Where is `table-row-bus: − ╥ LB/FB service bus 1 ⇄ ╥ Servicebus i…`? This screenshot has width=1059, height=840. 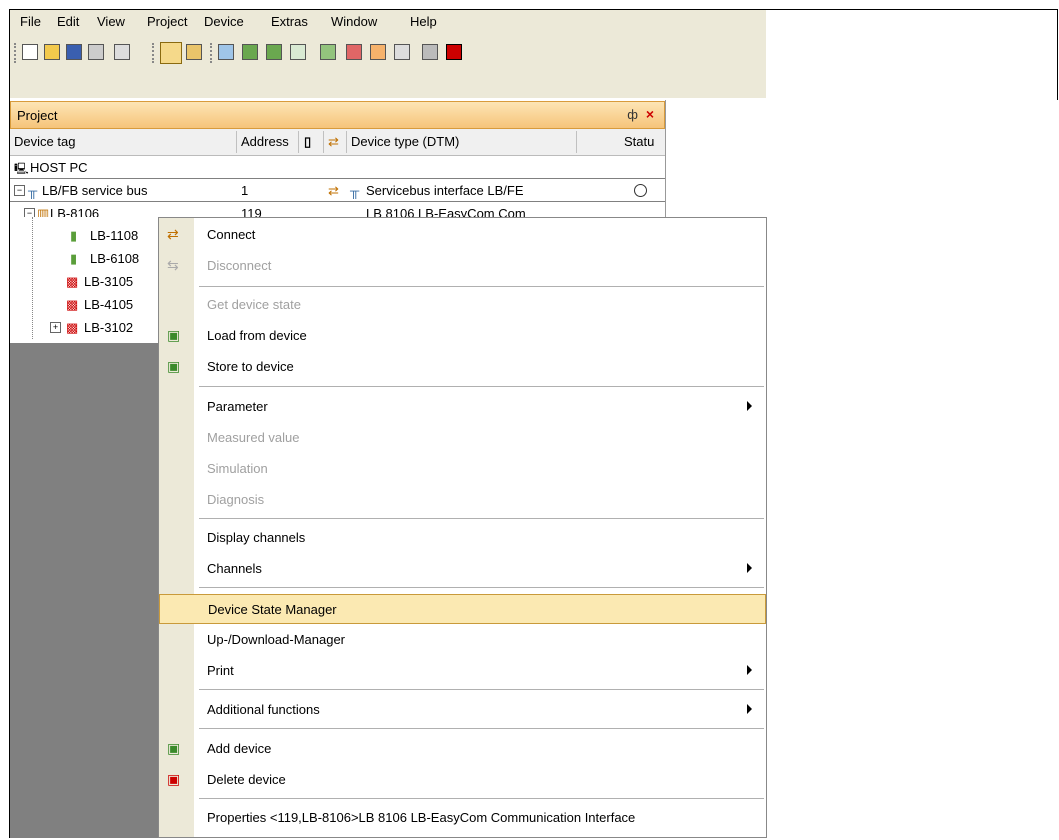
table-row-bus: − ╥ LB/FB service bus 1 ⇄ ╥ Servicebus i… is located at coordinates (337, 190).